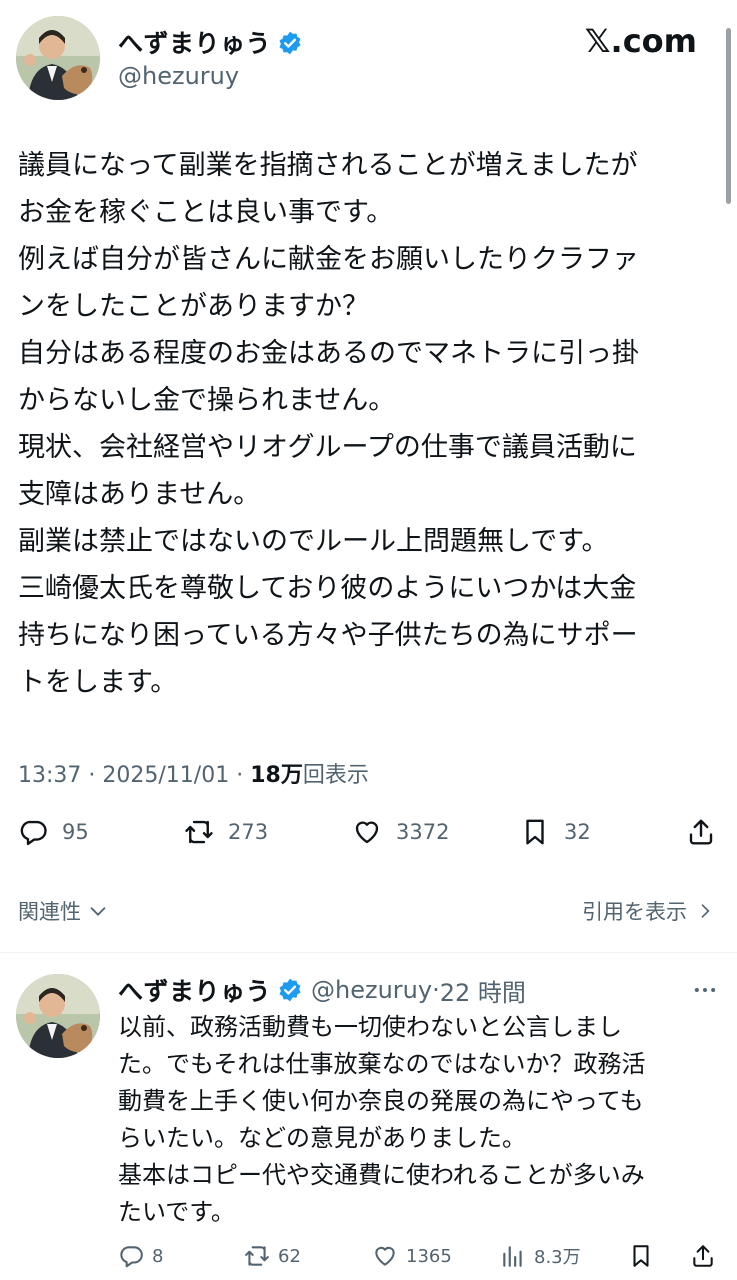 Image resolution: width=737 pixels, height=1280 pixels. I want to click on reply-like-count: 1365, so click(429, 1256).